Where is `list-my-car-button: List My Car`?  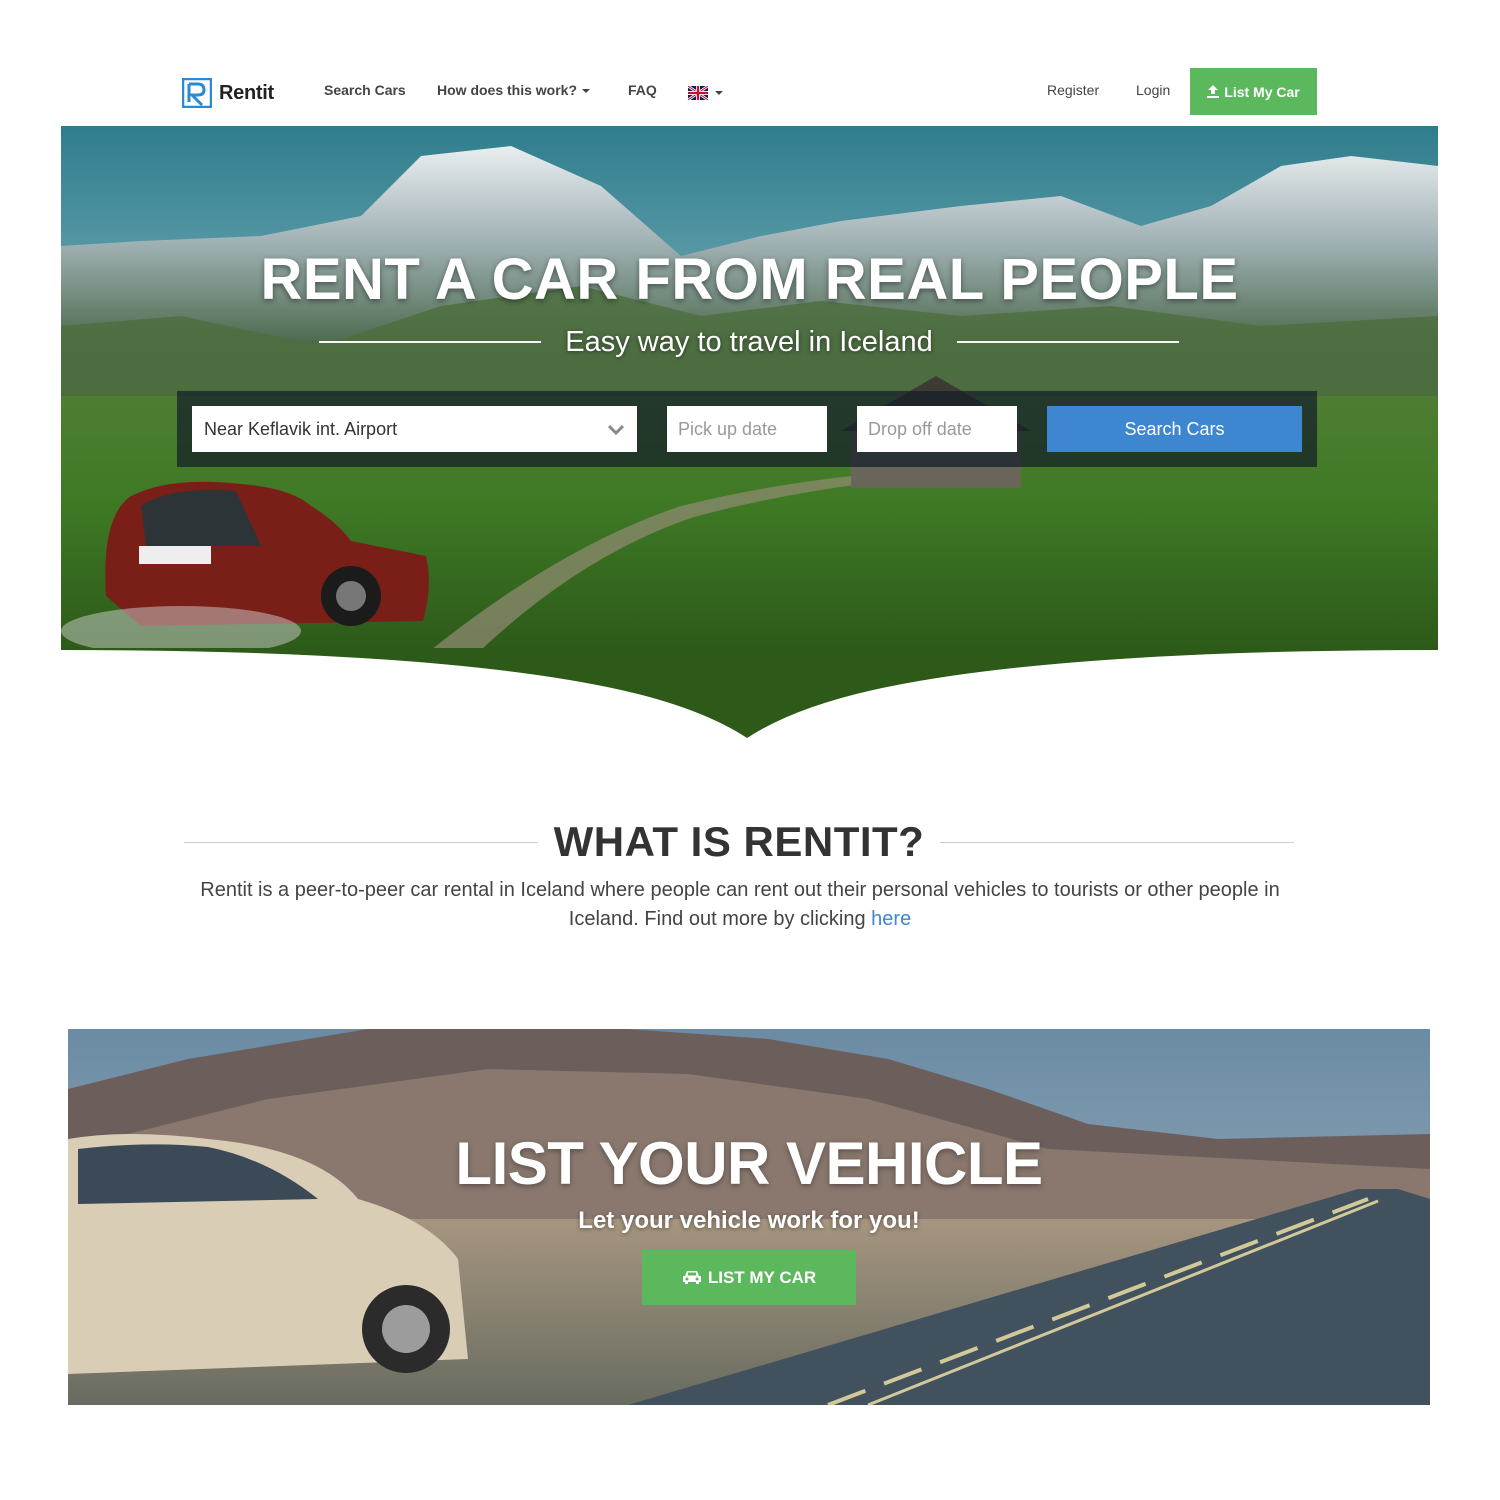 list-my-car-button: List My Car is located at coordinates (1253, 91).